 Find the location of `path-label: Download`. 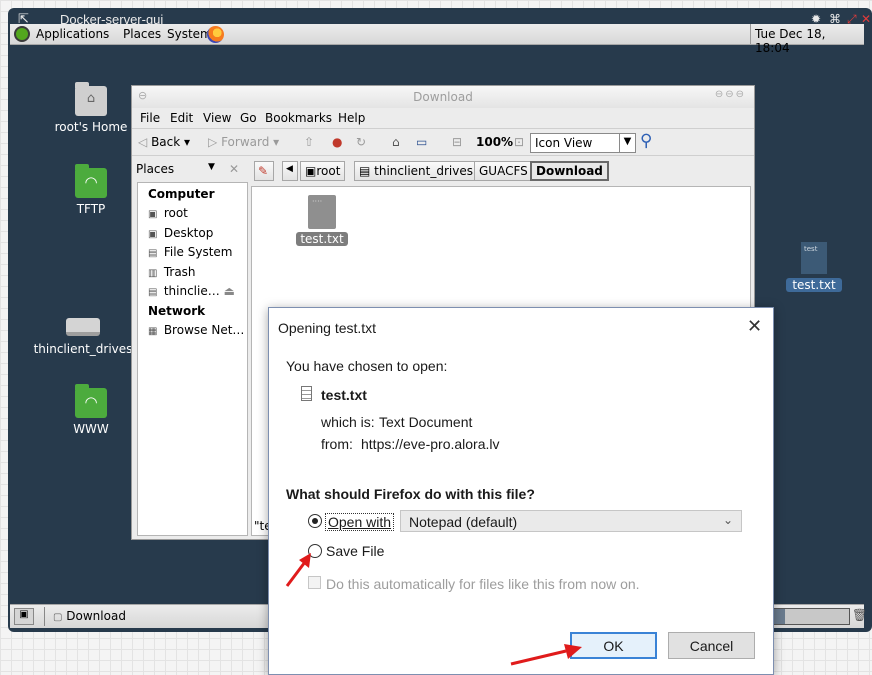

path-label: Download is located at coordinates (569, 171).